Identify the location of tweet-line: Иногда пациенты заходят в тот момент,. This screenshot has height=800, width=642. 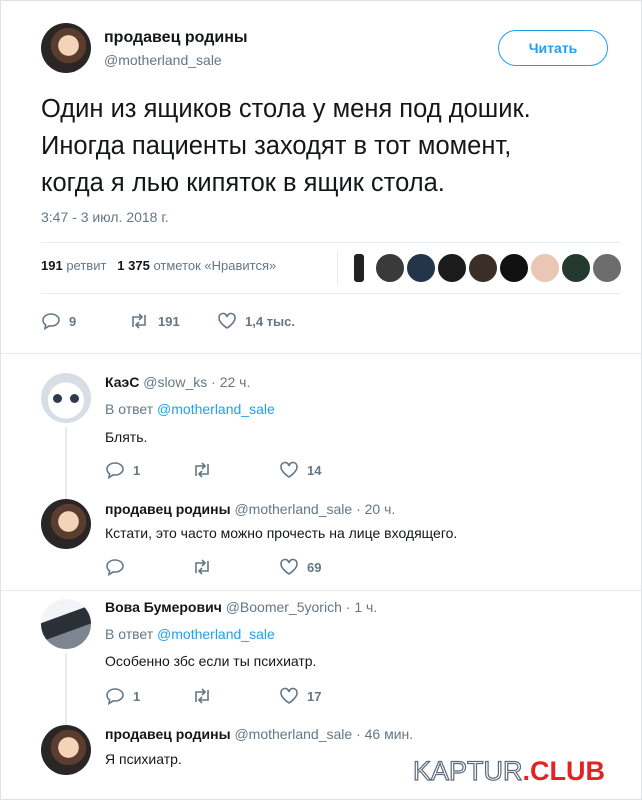
(276, 146).